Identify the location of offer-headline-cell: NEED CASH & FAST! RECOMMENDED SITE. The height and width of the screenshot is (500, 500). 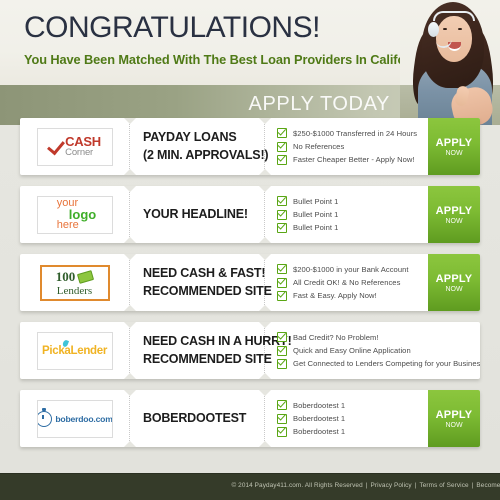
(201, 282).